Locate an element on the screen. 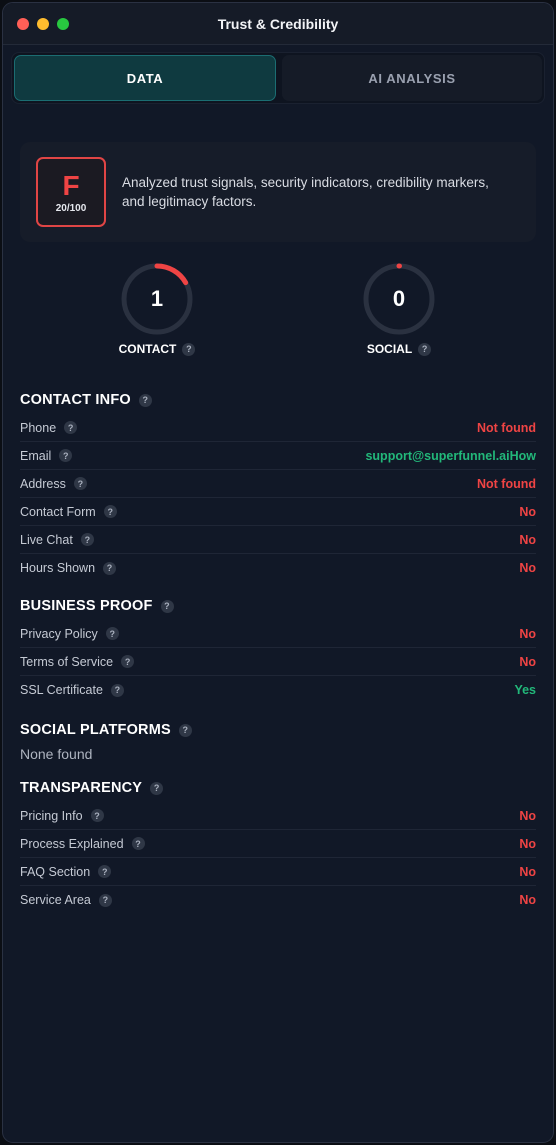  row-pricing-info: Pricing Info? No is located at coordinates (278, 816).